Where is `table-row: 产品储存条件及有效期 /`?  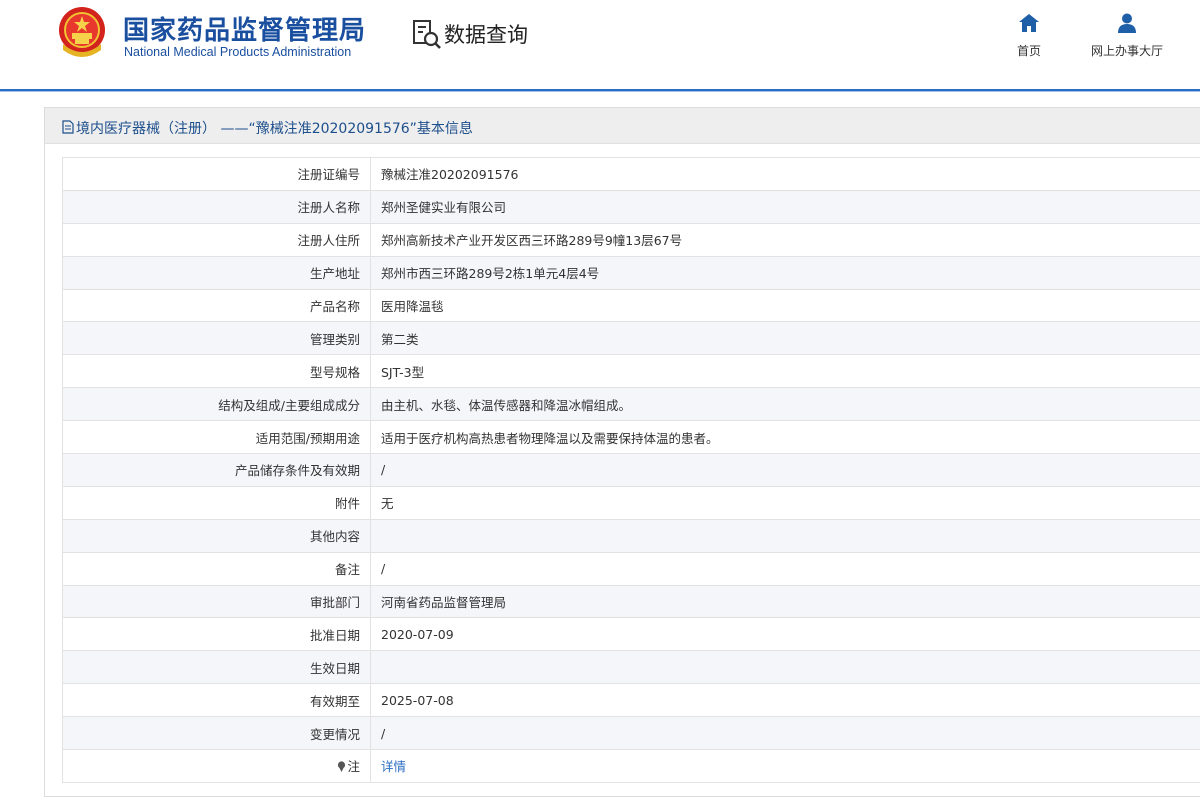
table-row: 产品储存条件及有效期 / is located at coordinates (631, 470).